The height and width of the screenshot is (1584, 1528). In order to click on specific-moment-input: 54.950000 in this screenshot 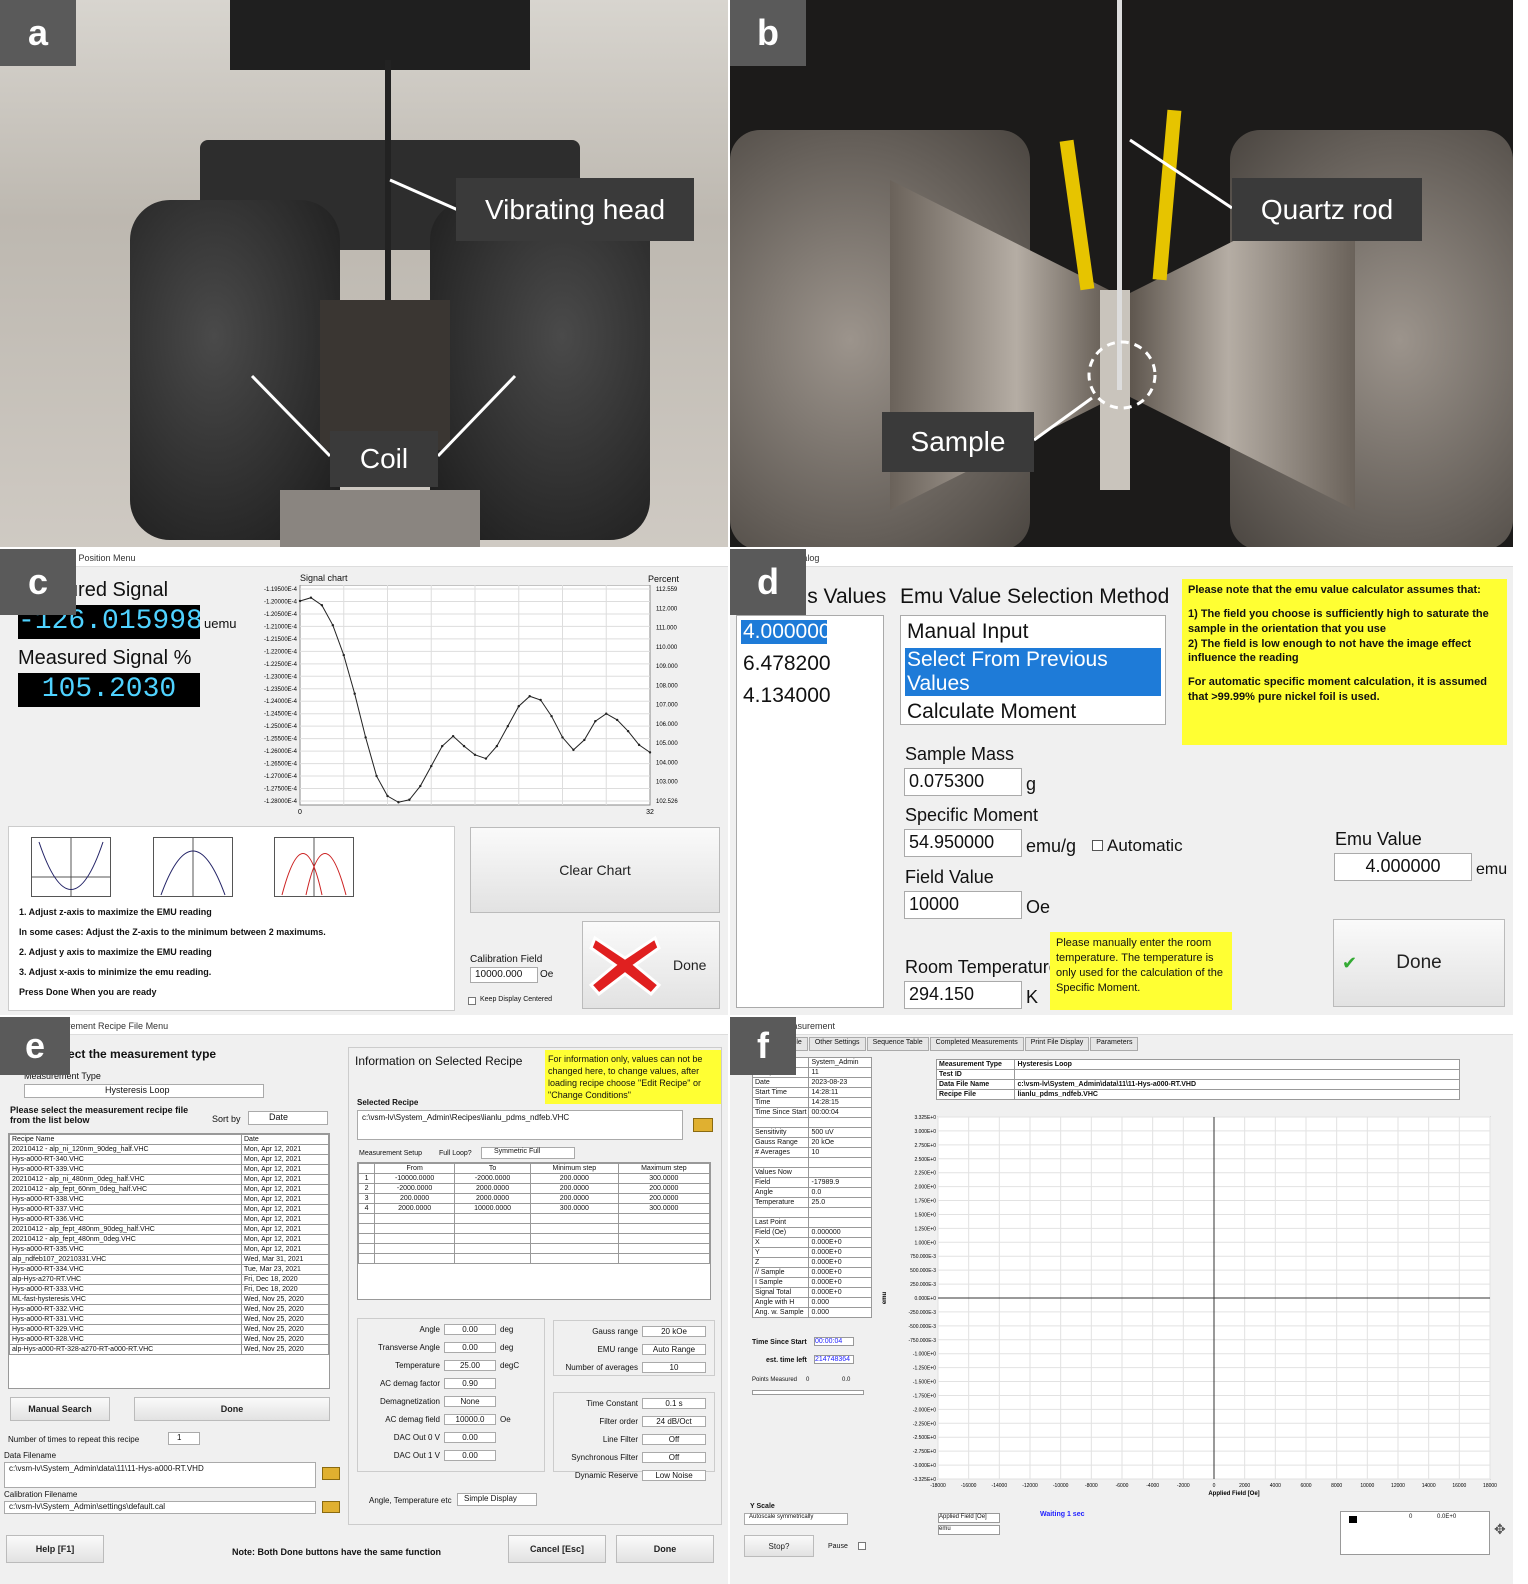, I will do `click(963, 843)`.